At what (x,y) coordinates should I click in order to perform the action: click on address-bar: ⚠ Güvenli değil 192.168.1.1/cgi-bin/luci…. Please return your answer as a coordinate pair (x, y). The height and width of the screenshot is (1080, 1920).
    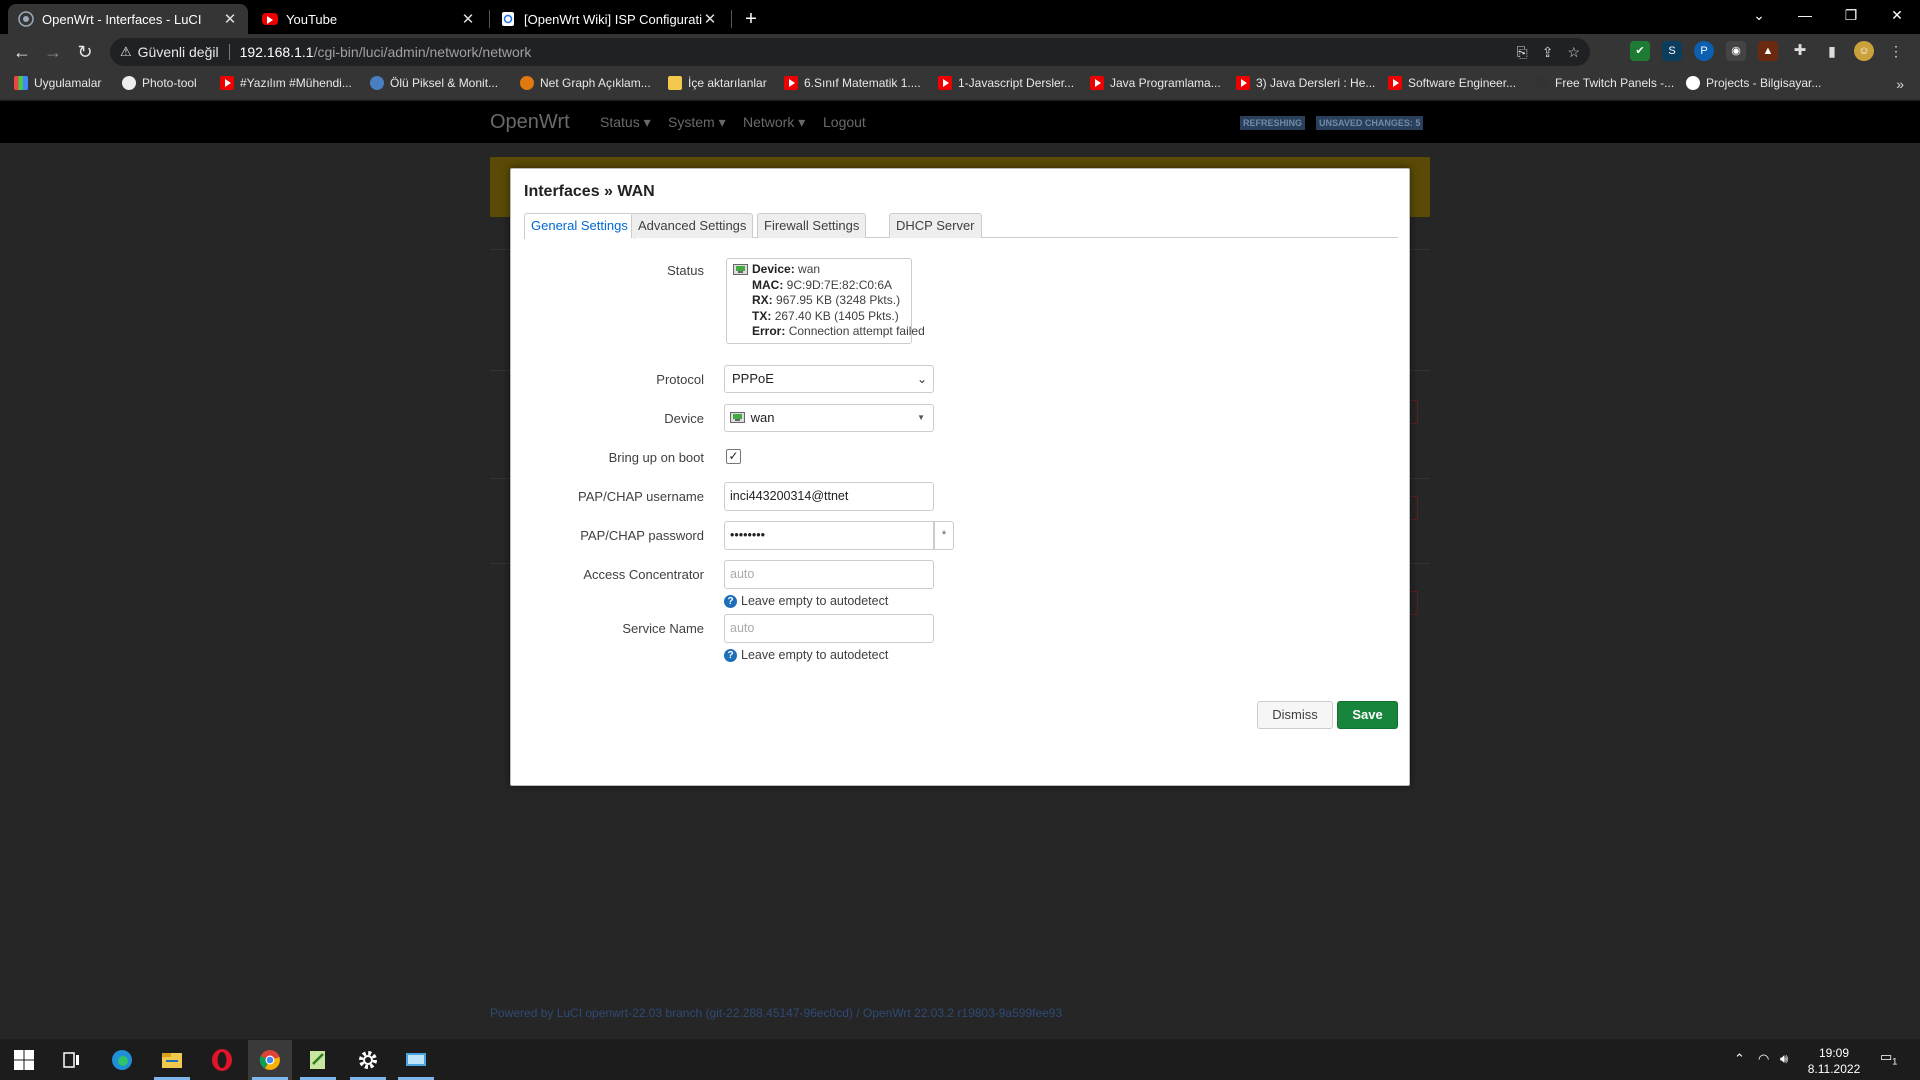
    Looking at the image, I should click on (850, 52).